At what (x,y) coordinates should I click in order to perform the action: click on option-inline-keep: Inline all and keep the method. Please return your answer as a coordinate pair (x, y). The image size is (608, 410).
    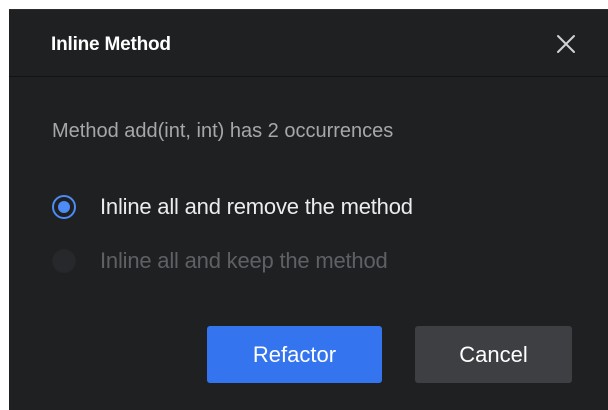
    Looking at the image, I should click on (220, 261).